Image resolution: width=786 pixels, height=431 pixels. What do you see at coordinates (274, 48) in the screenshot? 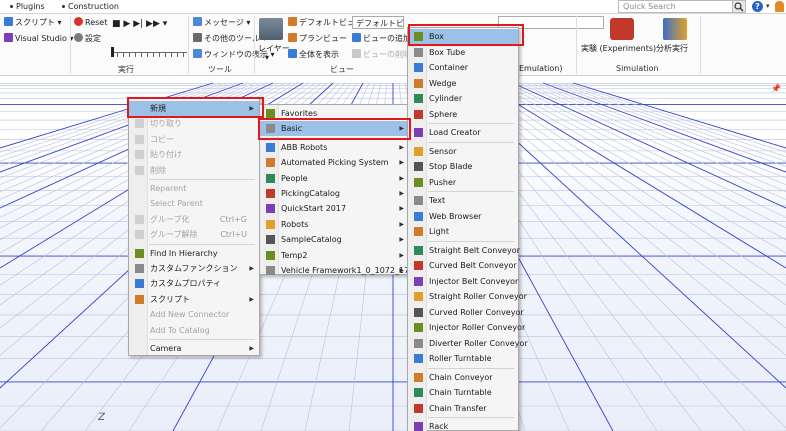
I see `layer-label: レイヤー` at bounding box center [274, 48].